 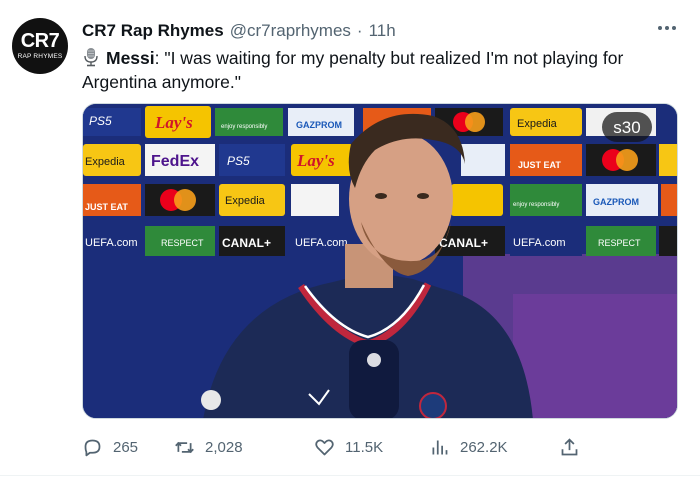 I want to click on board-lays-text-2: Lay's, so click(x=315, y=160).